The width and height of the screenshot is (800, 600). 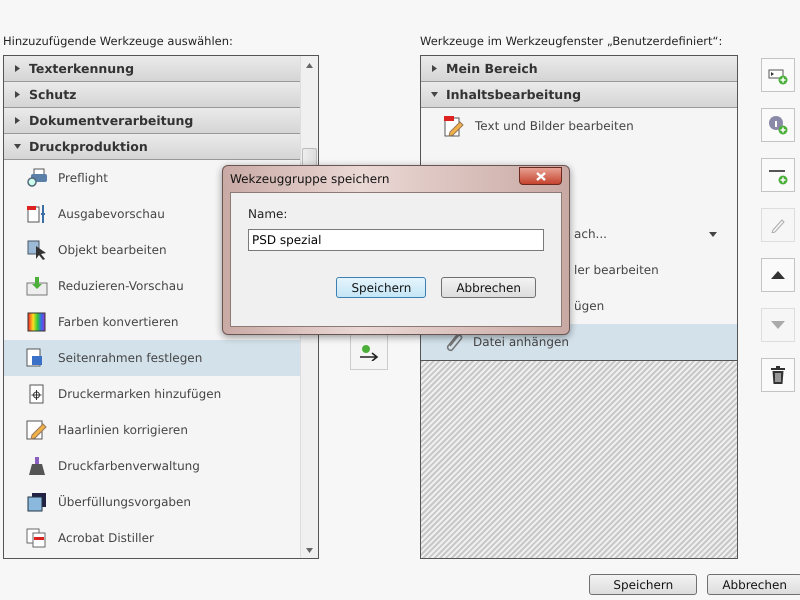 I want to click on field-label: Name:, so click(x=268, y=214).